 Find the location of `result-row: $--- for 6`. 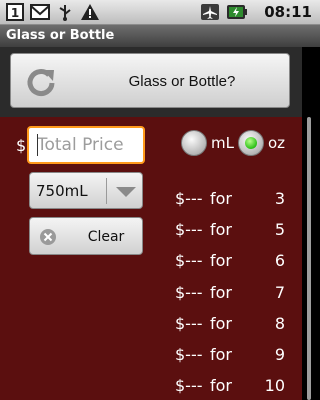

result-row: $--- for 6 is located at coordinates (230, 262).